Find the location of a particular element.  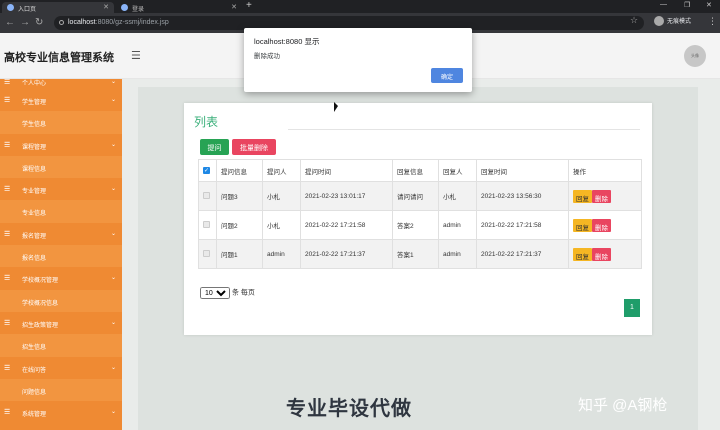

sidebar-item-label: 招生政策管理 is located at coordinates (40, 325).